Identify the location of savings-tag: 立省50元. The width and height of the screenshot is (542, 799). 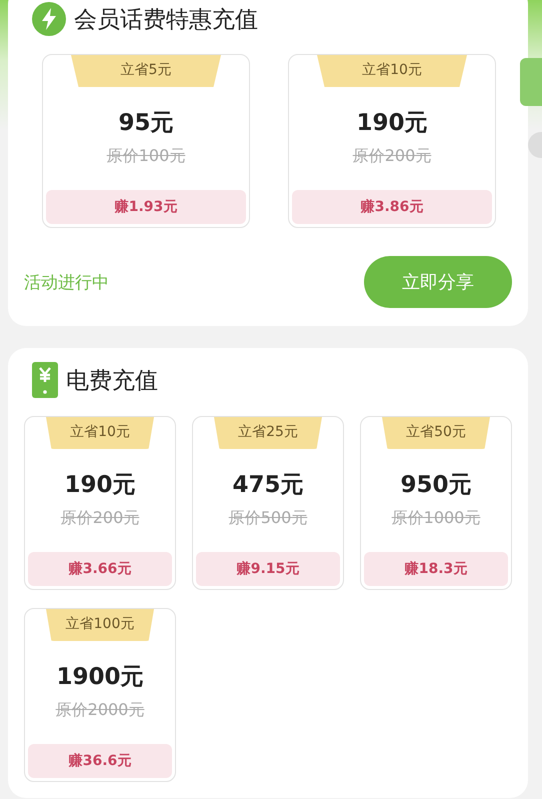
(436, 433).